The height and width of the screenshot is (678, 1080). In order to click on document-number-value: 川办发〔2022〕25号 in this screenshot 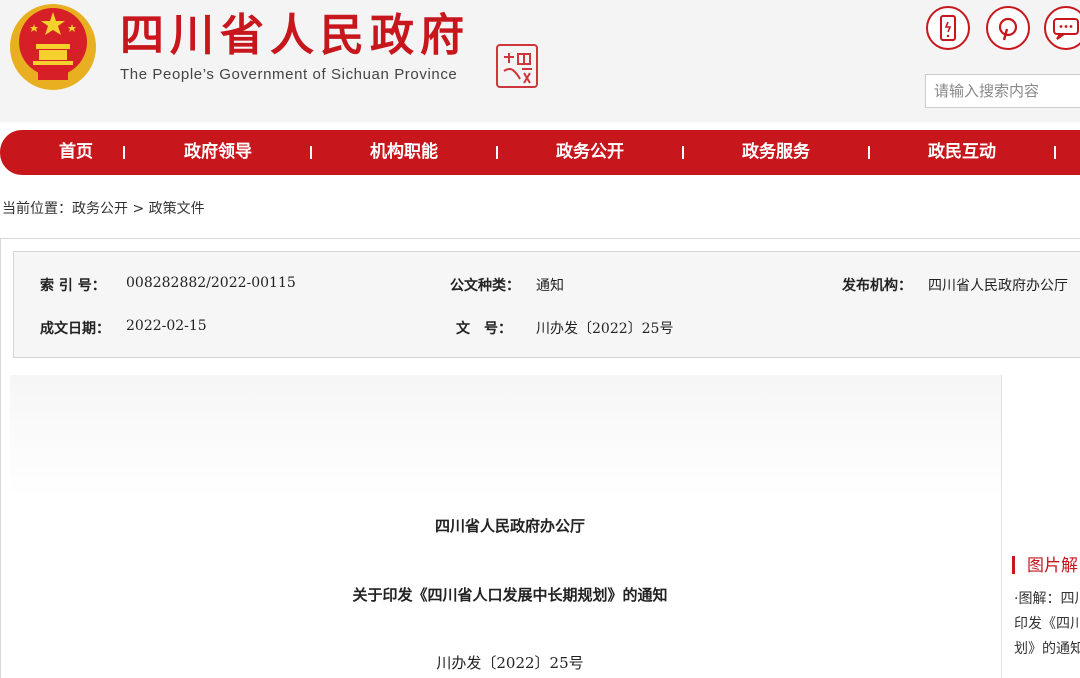, I will do `click(605, 329)`.